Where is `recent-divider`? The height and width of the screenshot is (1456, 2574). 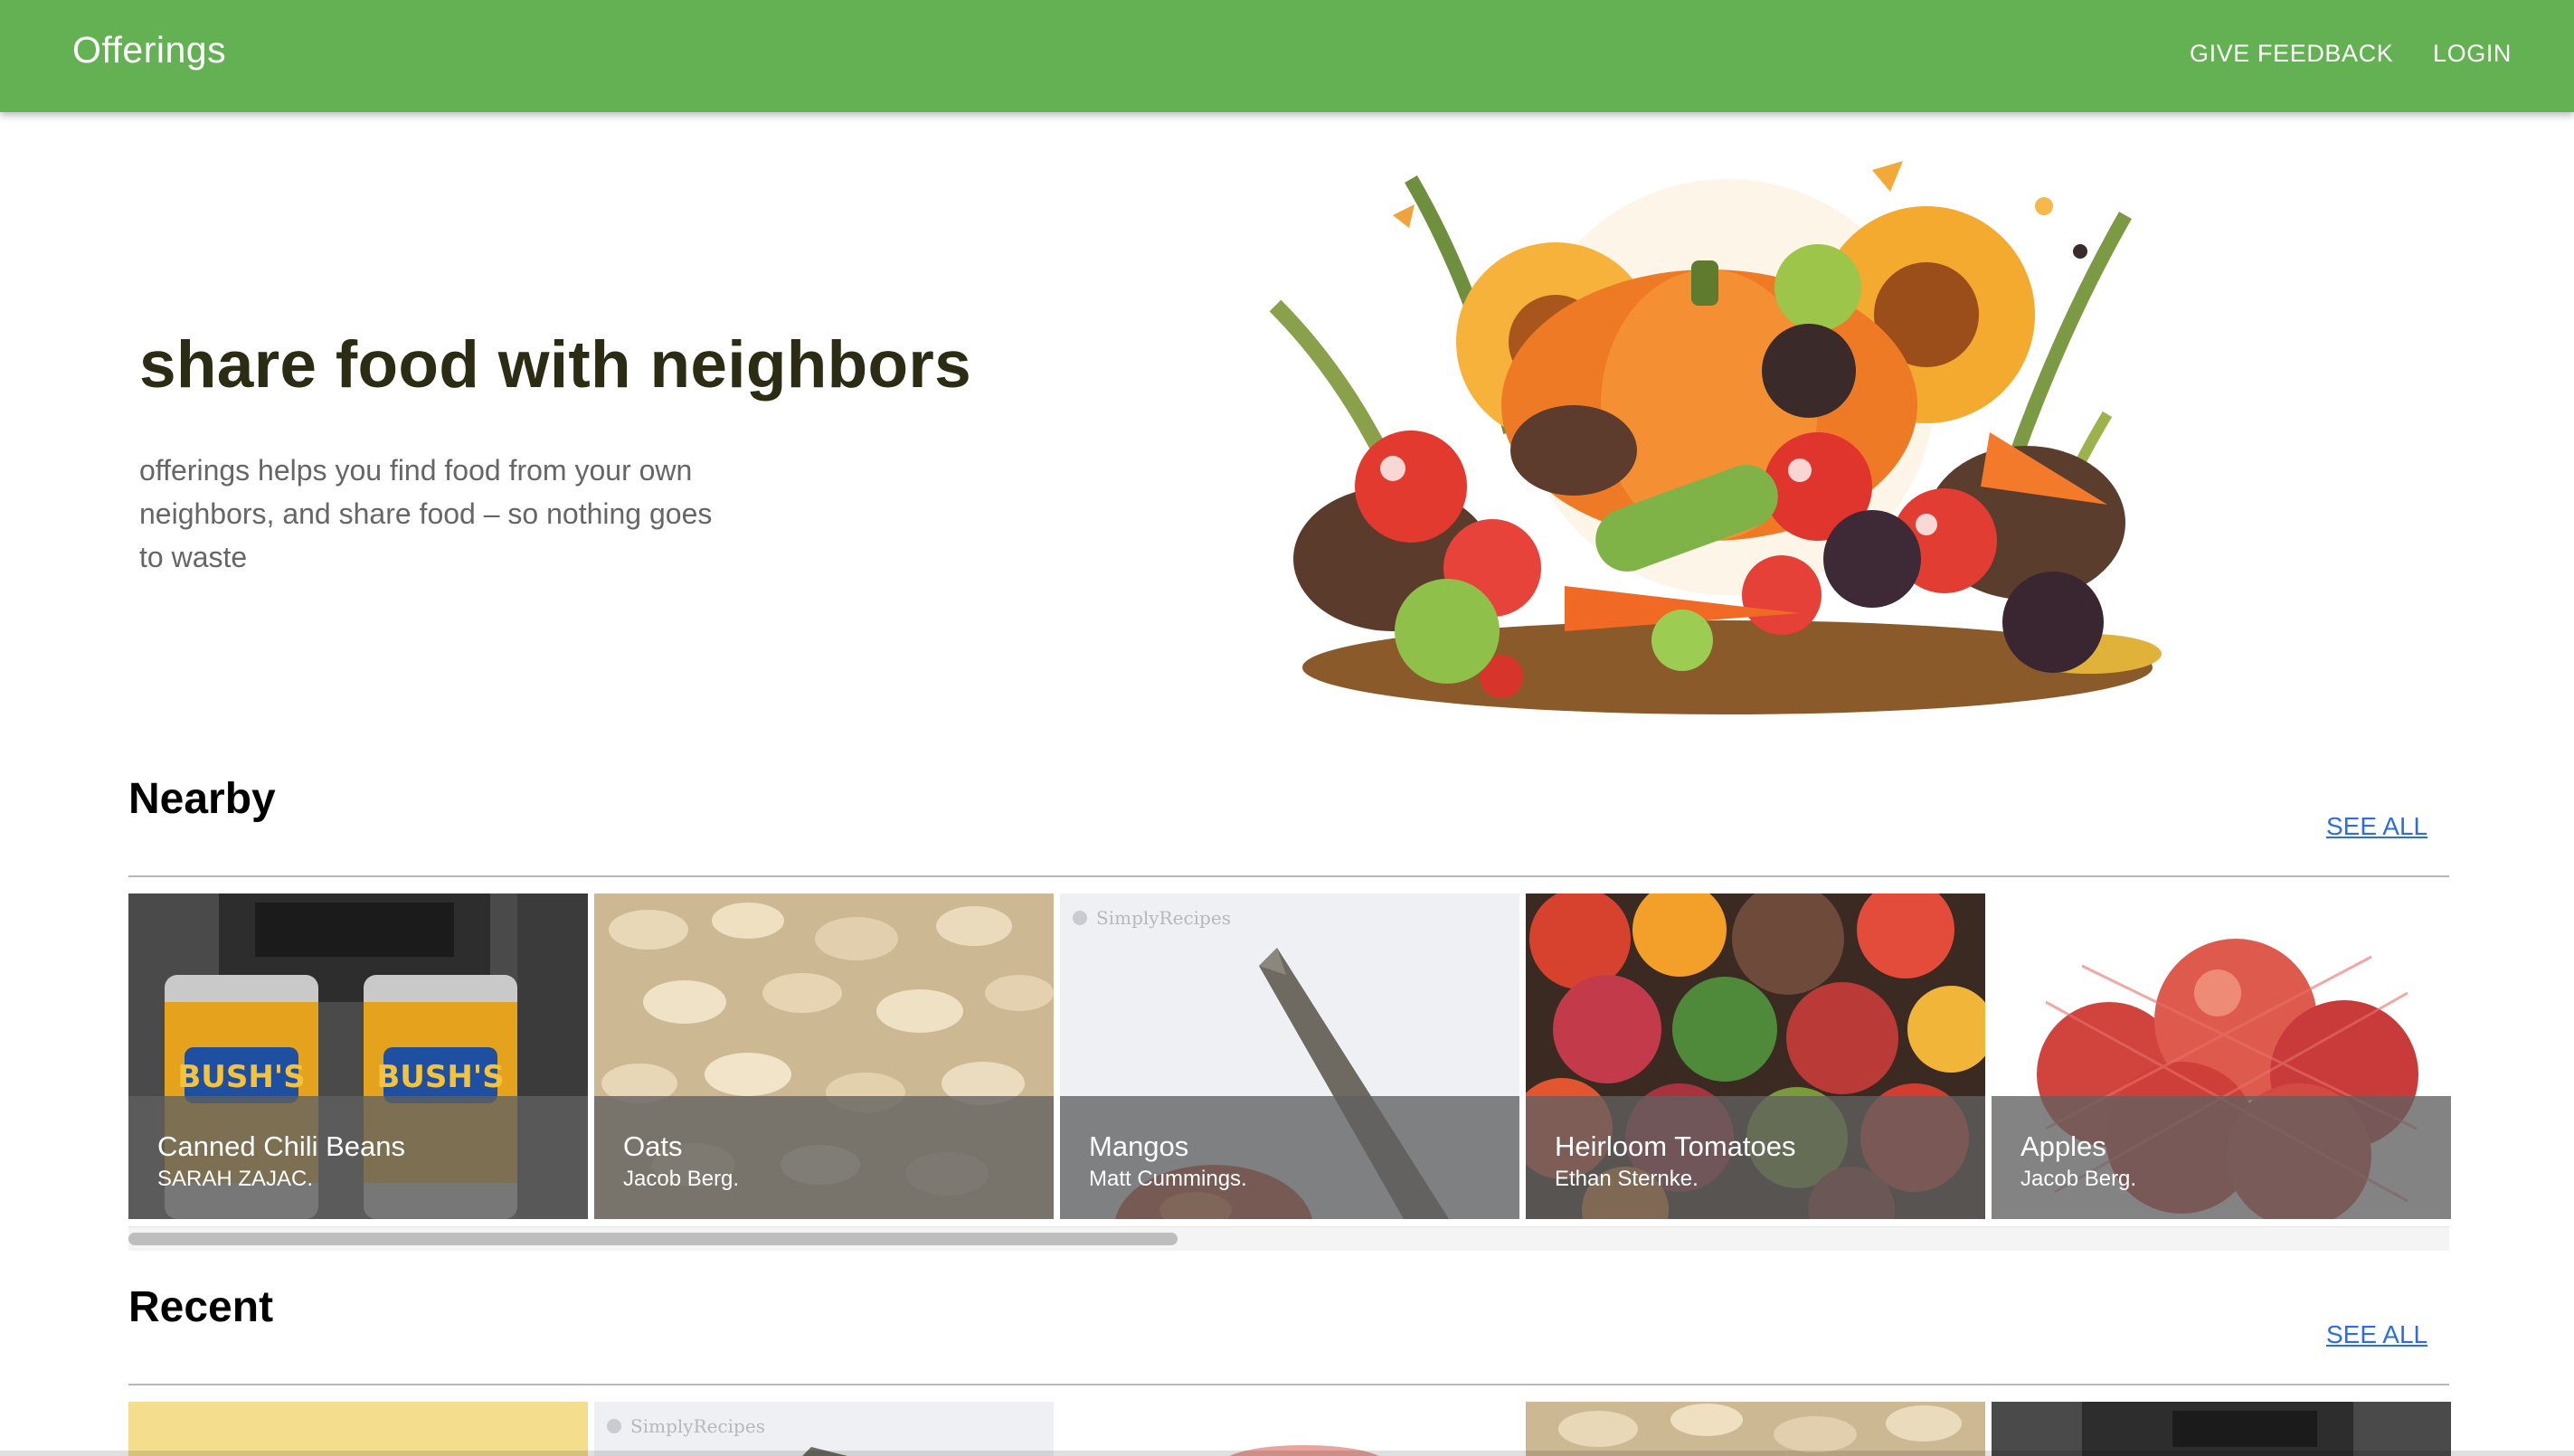
recent-divider is located at coordinates (1289, 1384).